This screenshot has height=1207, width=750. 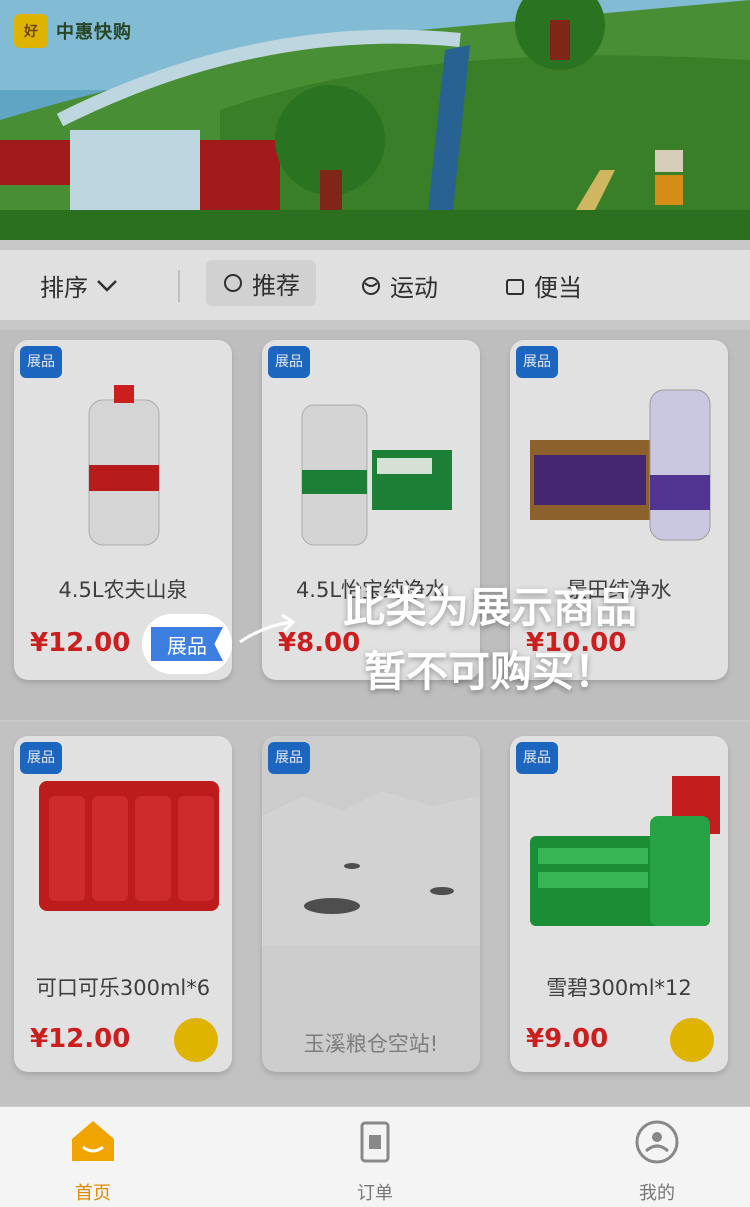 I want to click on filter-divider, so click(x=179, y=286).